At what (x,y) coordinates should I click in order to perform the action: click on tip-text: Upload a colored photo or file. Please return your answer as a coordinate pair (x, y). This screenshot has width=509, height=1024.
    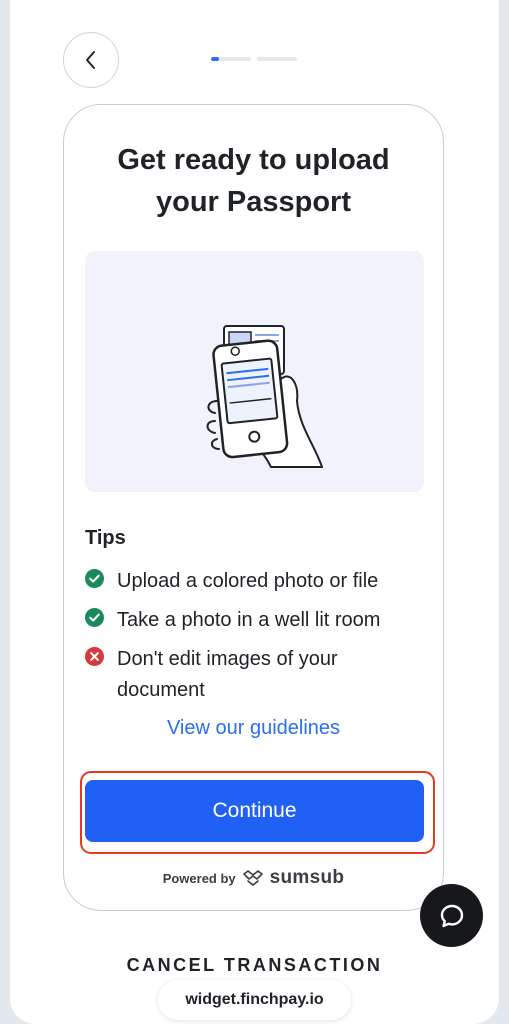
    Looking at the image, I should click on (248, 581).